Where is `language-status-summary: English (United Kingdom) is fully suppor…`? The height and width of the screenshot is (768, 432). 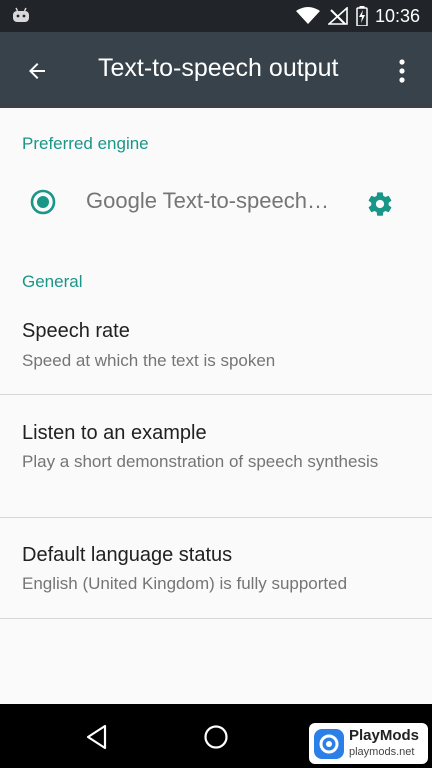
language-status-summary: English (United Kingdom) is fully suppor… is located at coordinates (185, 583).